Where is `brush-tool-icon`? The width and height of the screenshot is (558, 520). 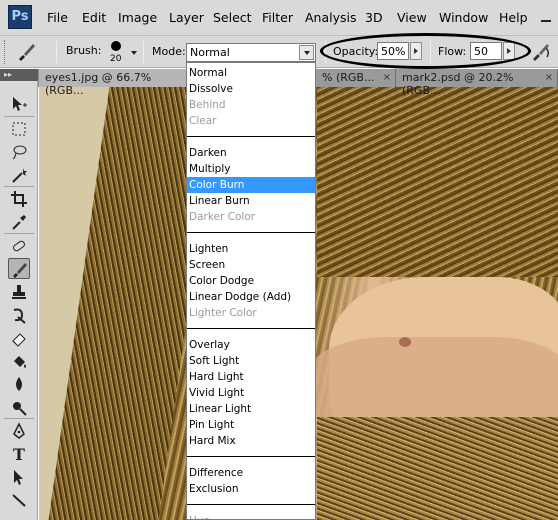 brush-tool-icon is located at coordinates (19, 268).